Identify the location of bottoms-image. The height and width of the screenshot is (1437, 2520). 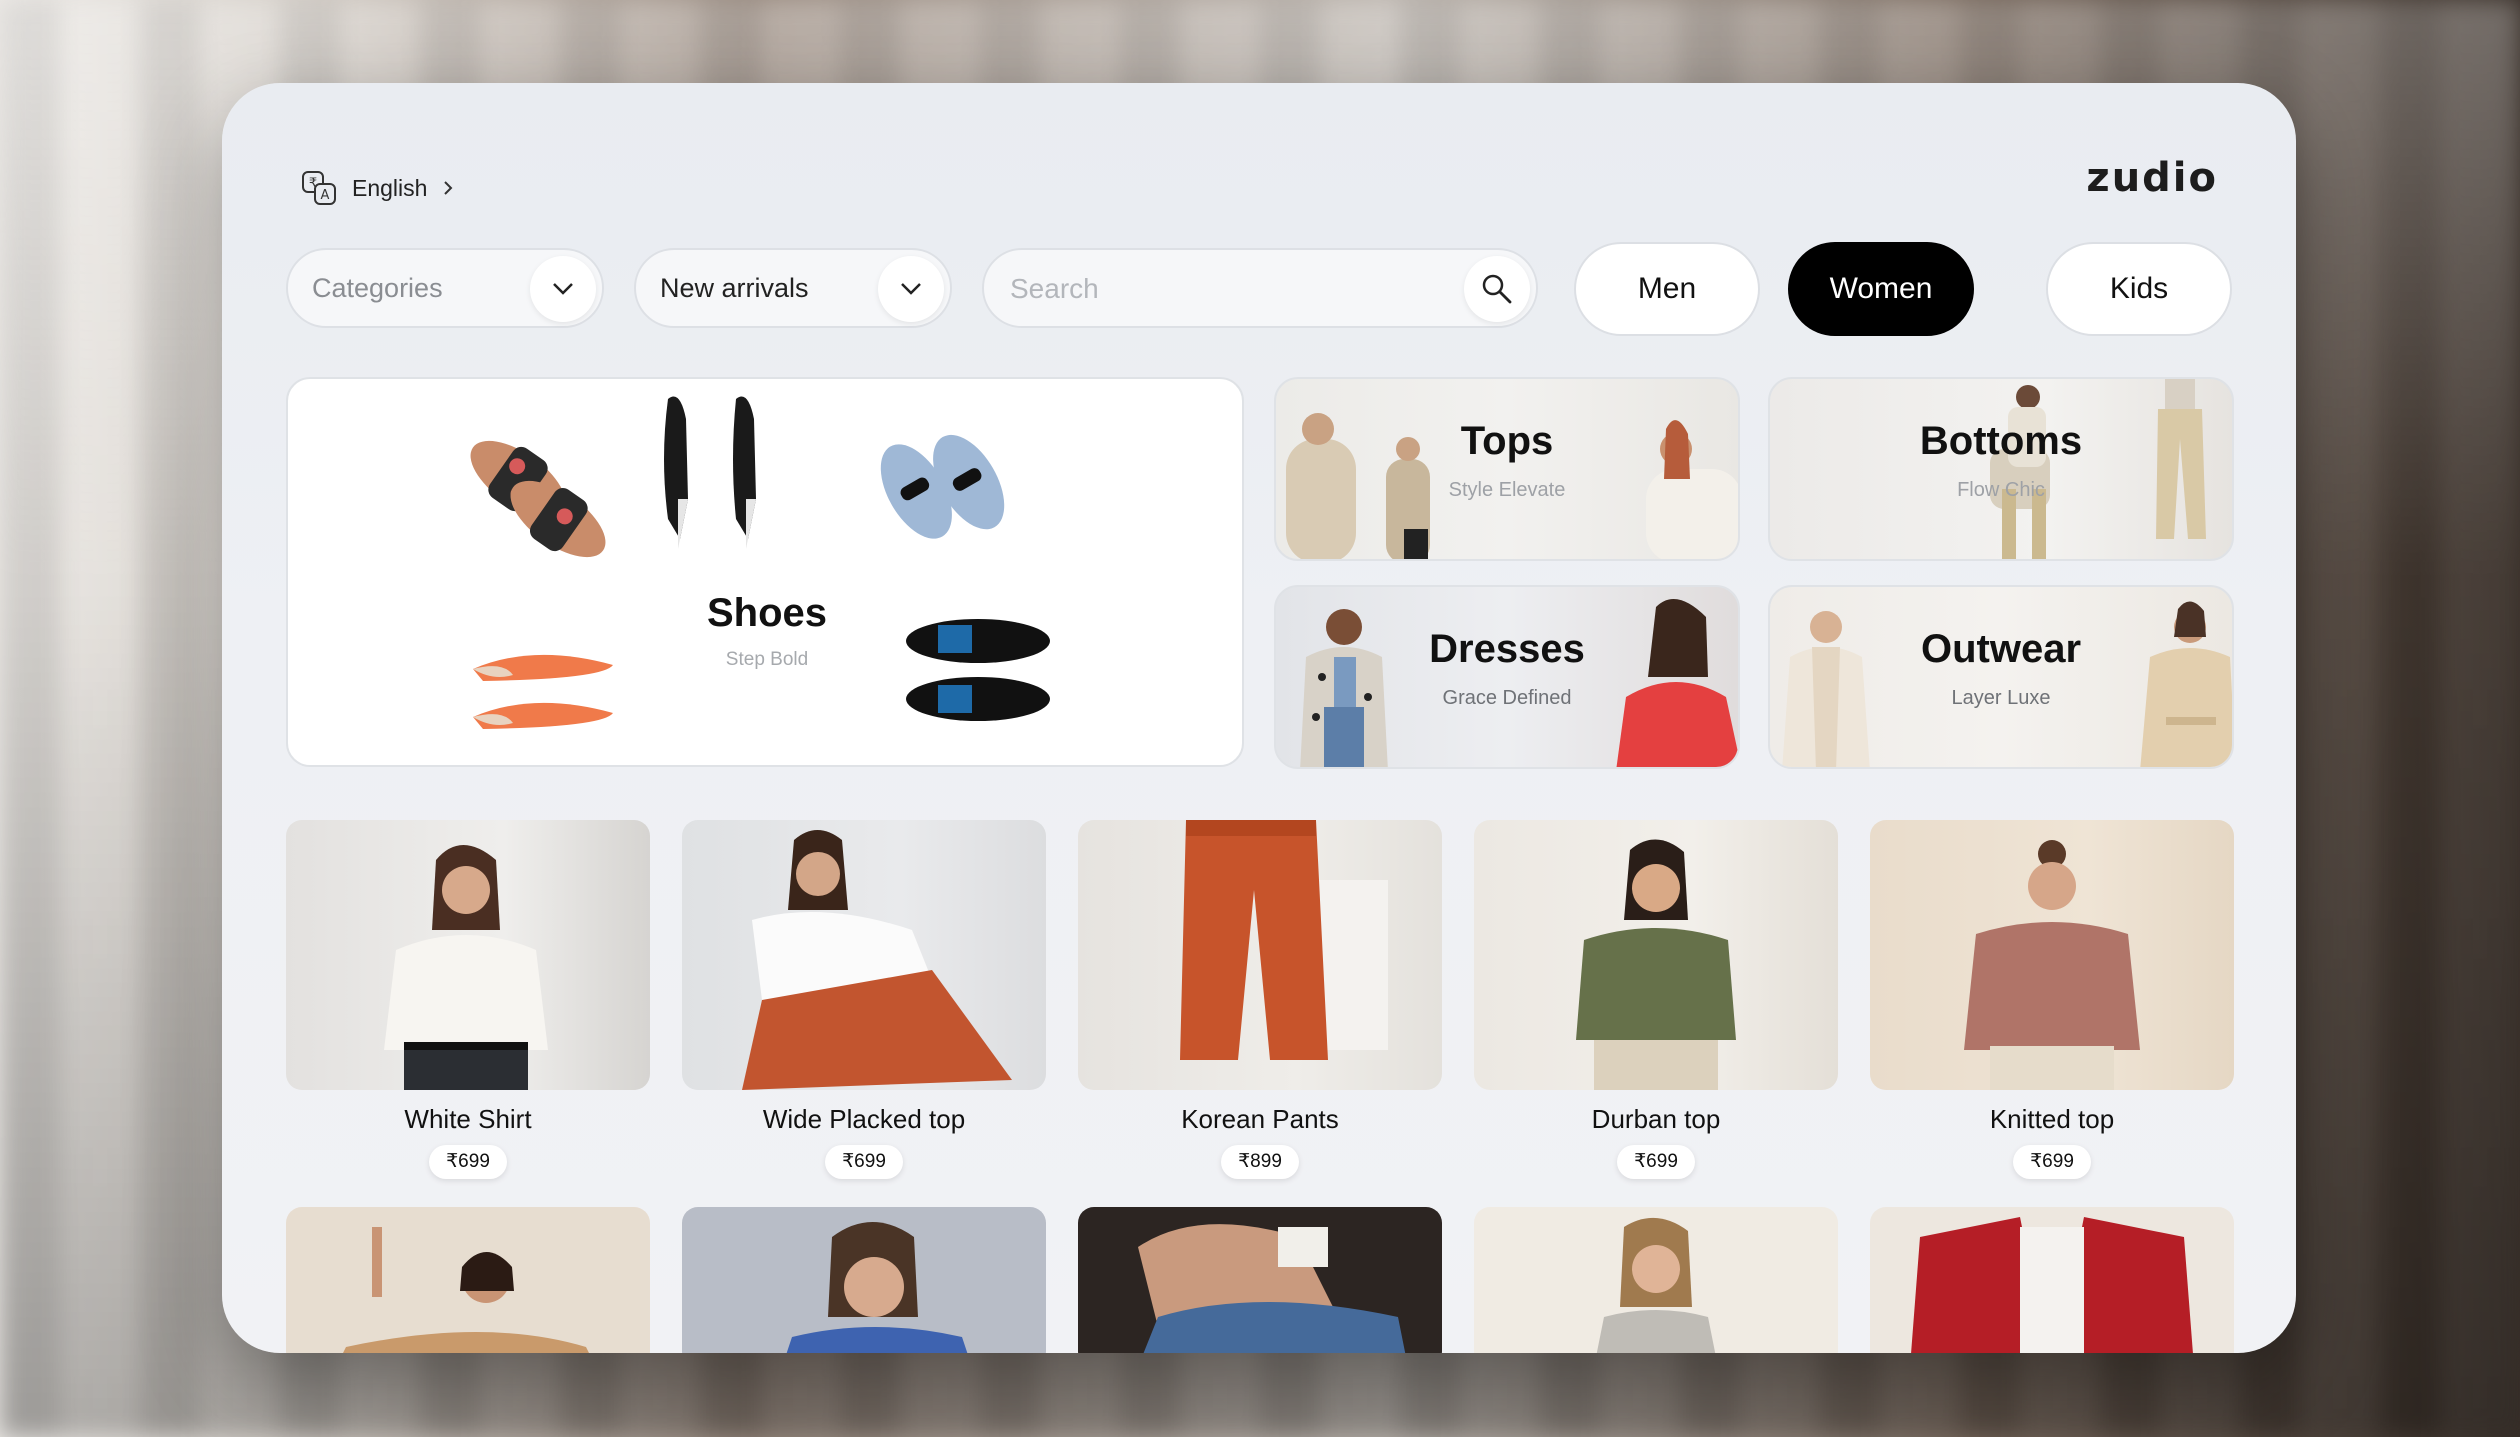
(2098, 469).